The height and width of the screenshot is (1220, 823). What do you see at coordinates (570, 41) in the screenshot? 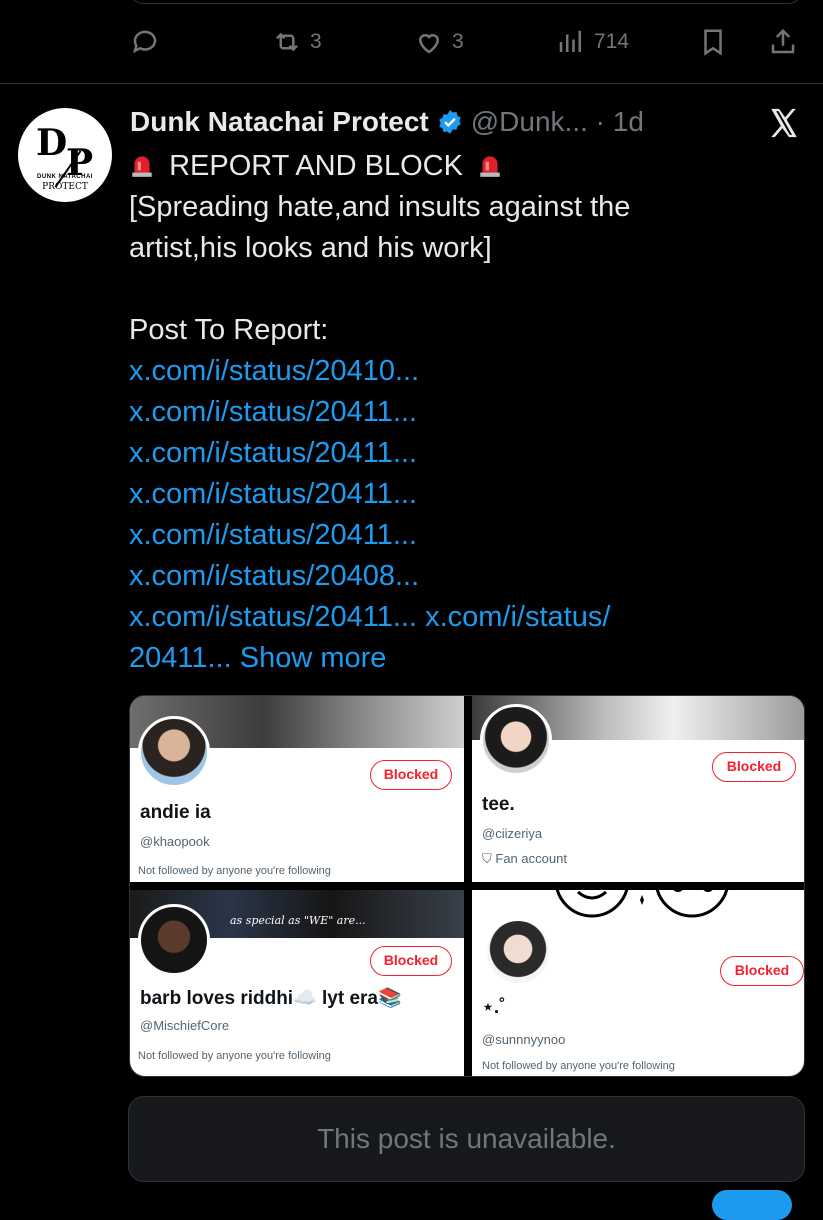
I see `views-icon` at bounding box center [570, 41].